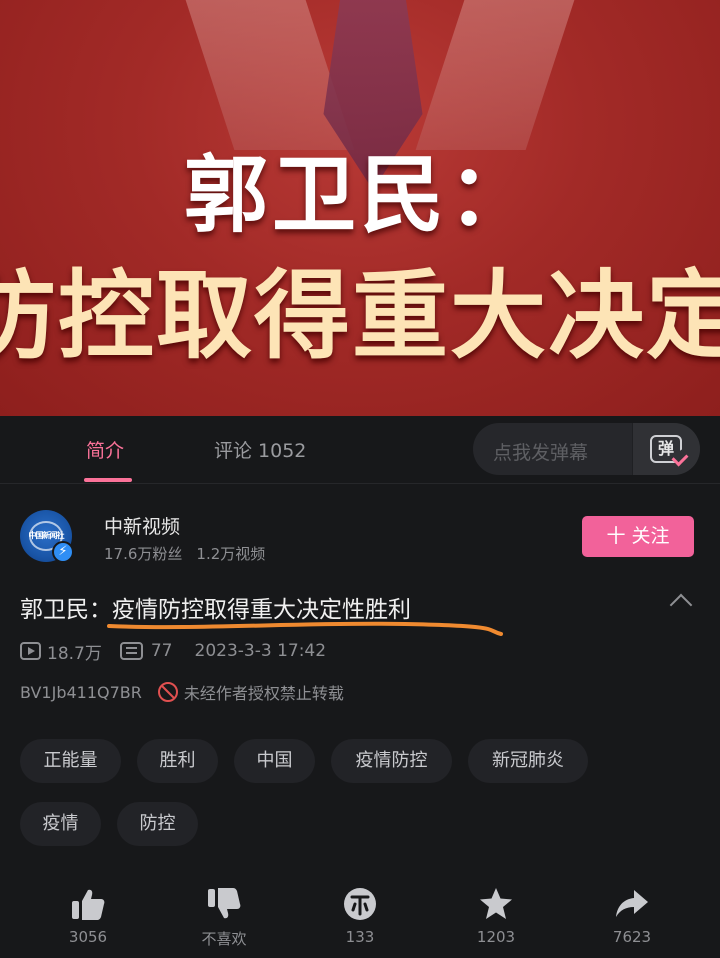 The image size is (720, 958). What do you see at coordinates (88, 904) in the screenshot?
I see `thumbs-up-icon` at bounding box center [88, 904].